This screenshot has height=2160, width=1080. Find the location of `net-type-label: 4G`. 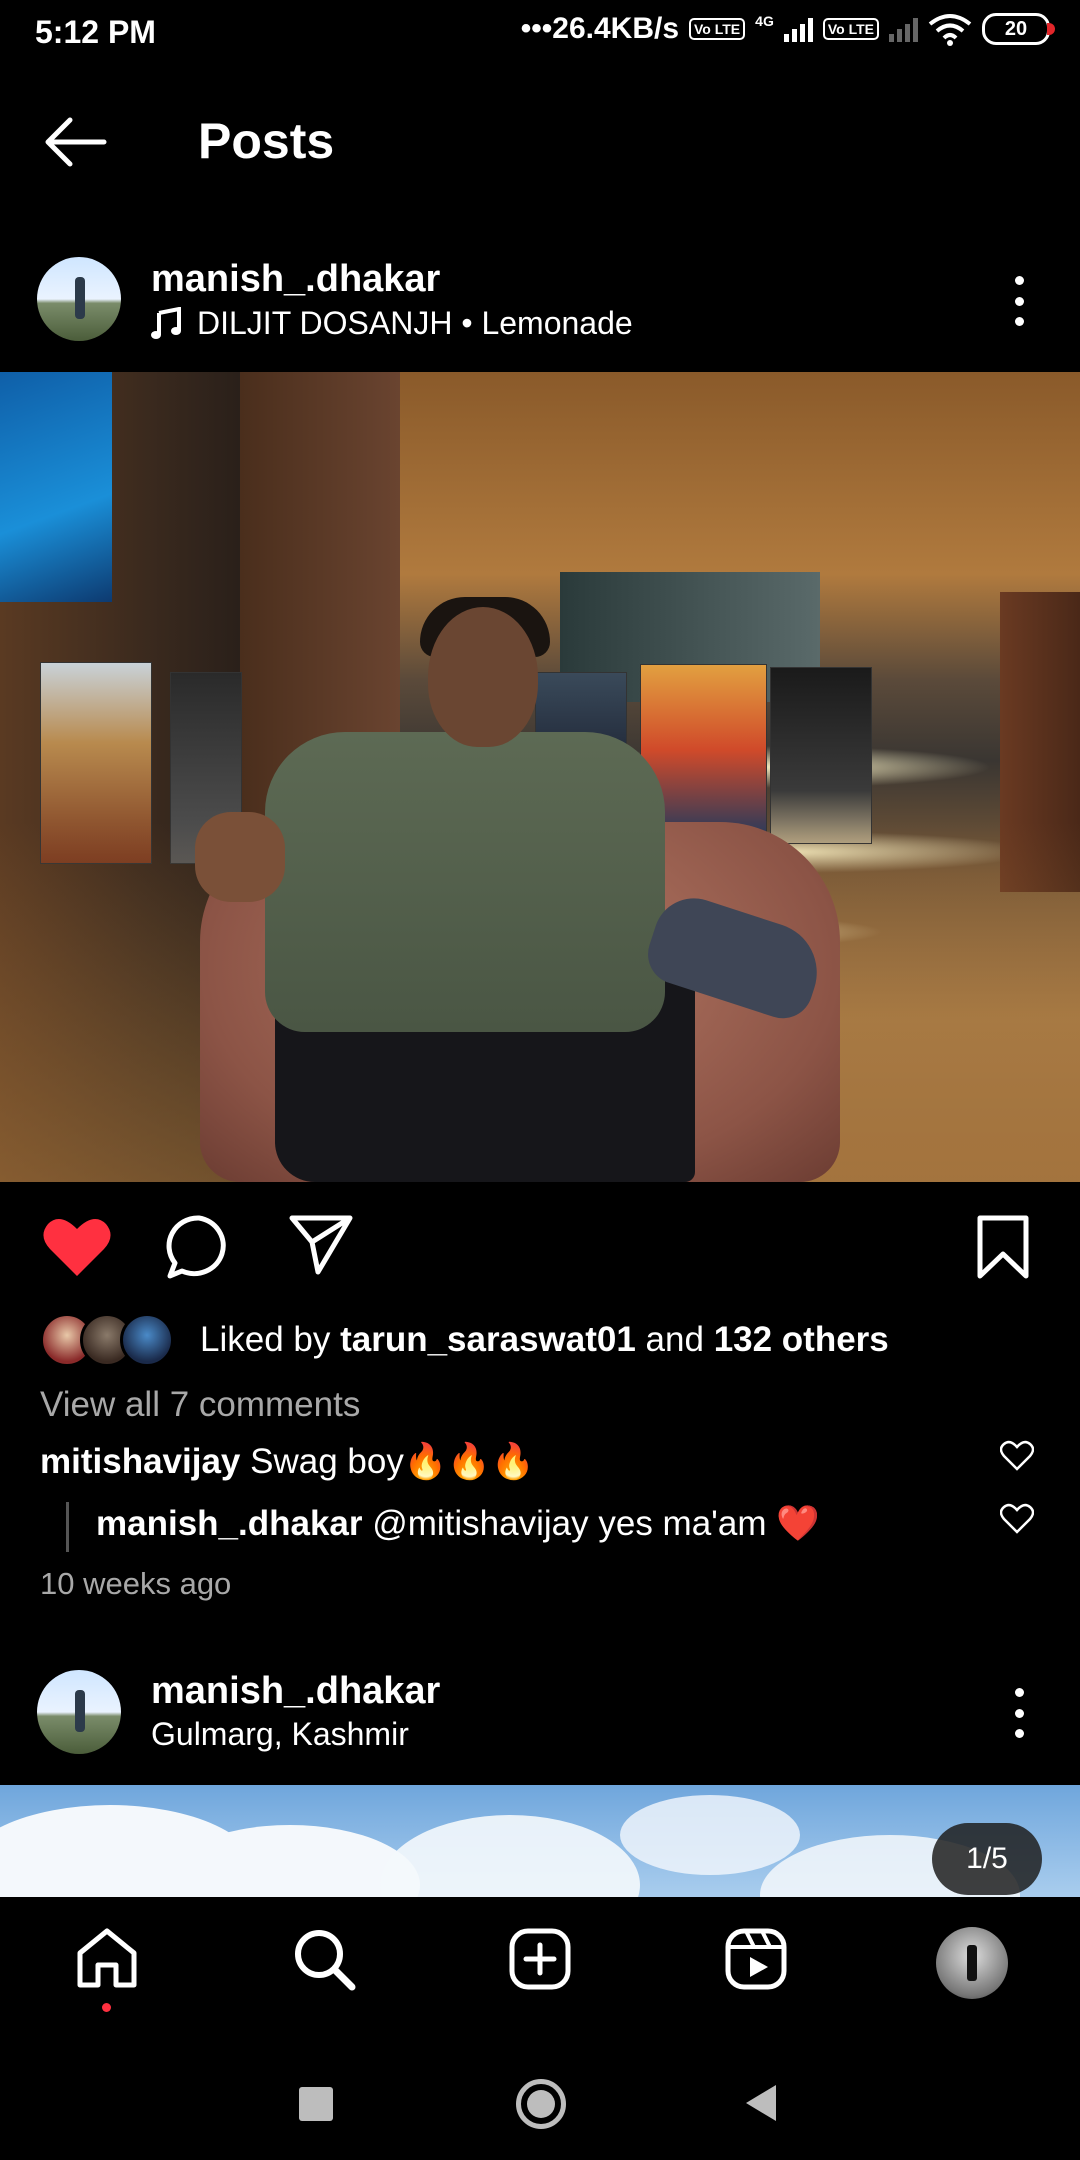

net-type-label: 4G is located at coordinates (764, 21).